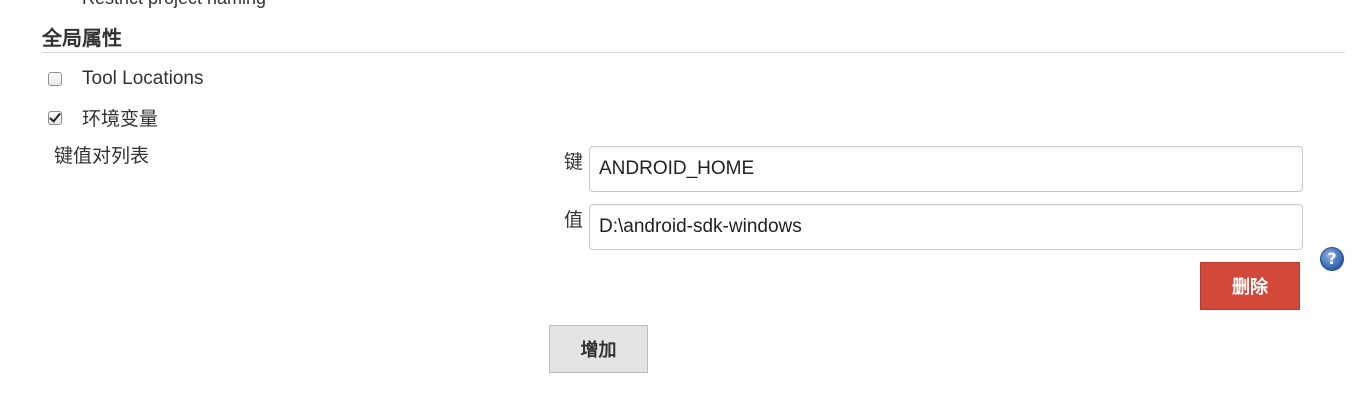  Describe the element at coordinates (55, 117) in the screenshot. I see `environment-variables-checkbox` at that location.